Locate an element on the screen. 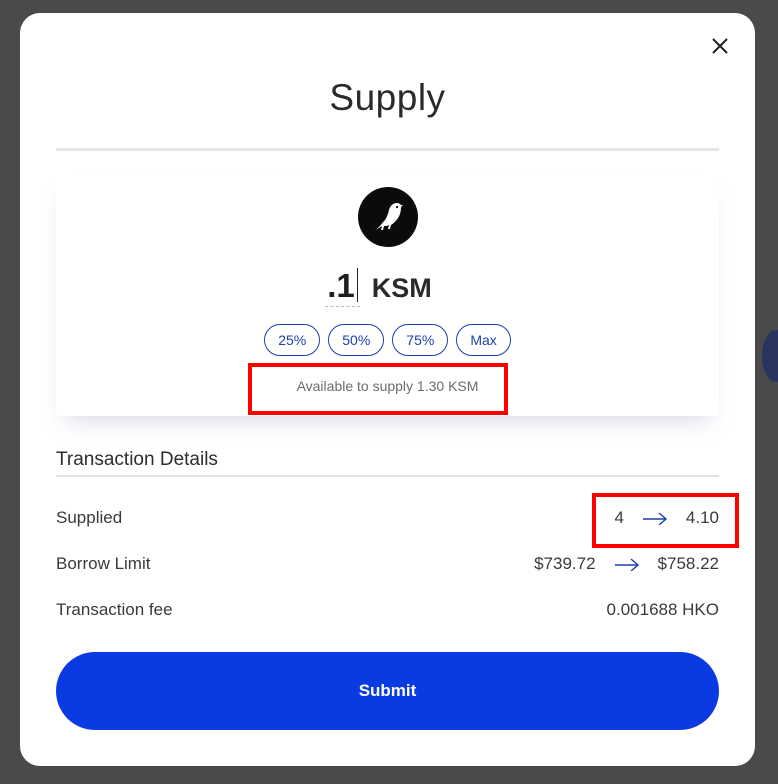 The height and width of the screenshot is (784, 778). borrow-limit-value: $739.72 $758.22 is located at coordinates (626, 564).